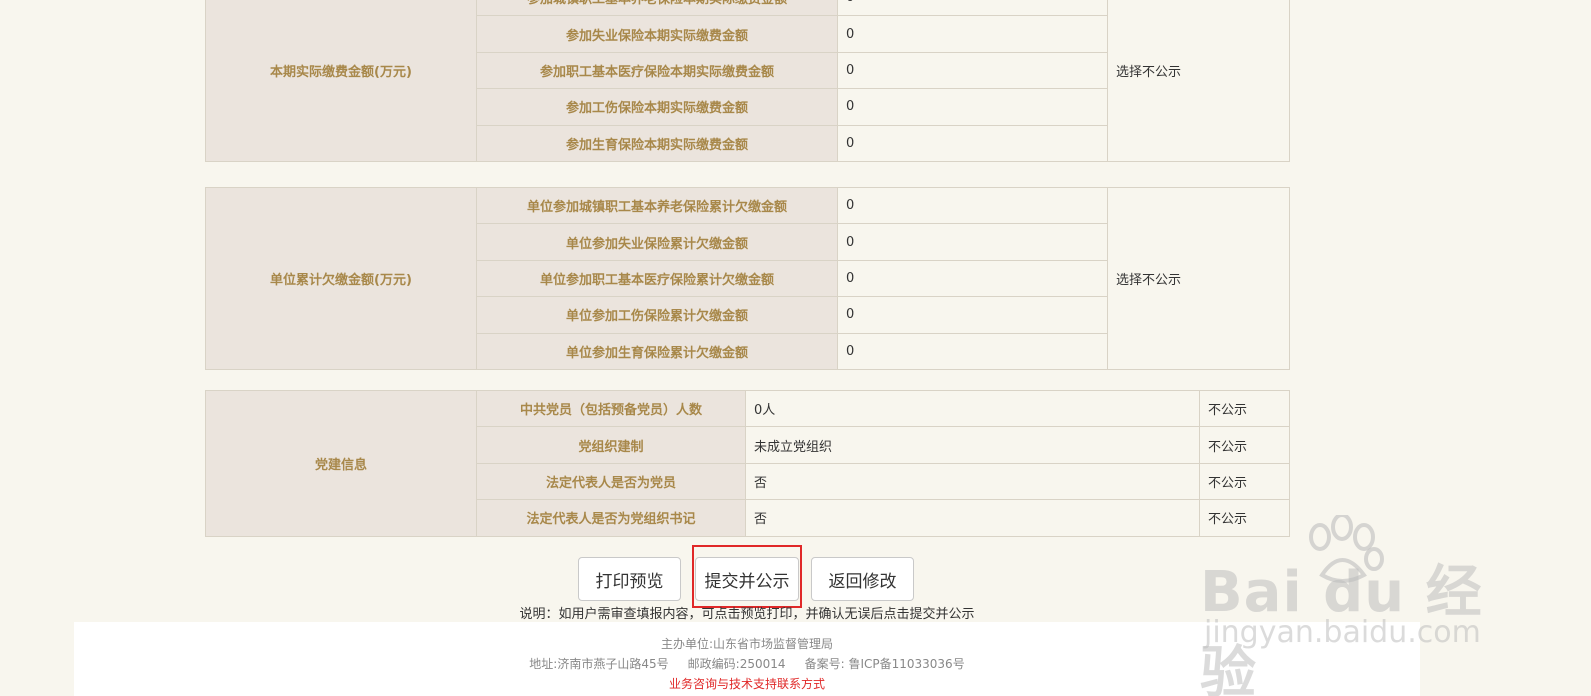  What do you see at coordinates (657, 205) in the screenshot?
I see `row-label: 单位参加城镇职工基本养老保险累计欠缴金额` at bounding box center [657, 205].